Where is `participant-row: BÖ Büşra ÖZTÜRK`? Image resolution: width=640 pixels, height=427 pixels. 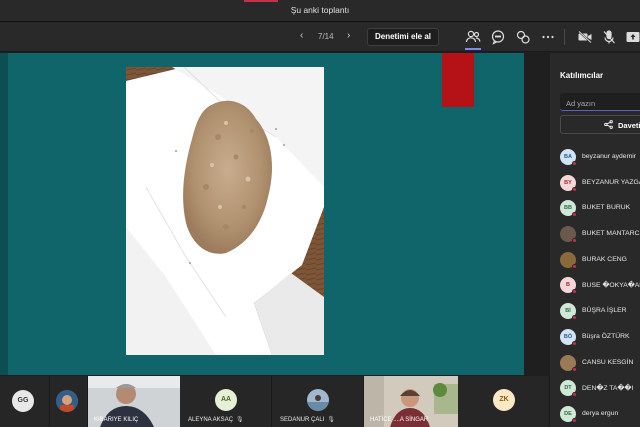
participant-row: BÖ Büşra ÖZTÜRK is located at coordinates (600, 341).